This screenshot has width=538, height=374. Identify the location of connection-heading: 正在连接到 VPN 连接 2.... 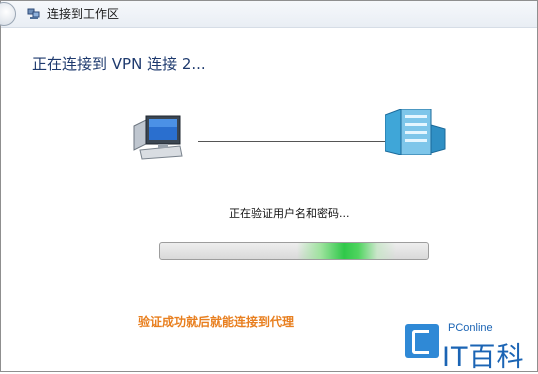
(119, 64).